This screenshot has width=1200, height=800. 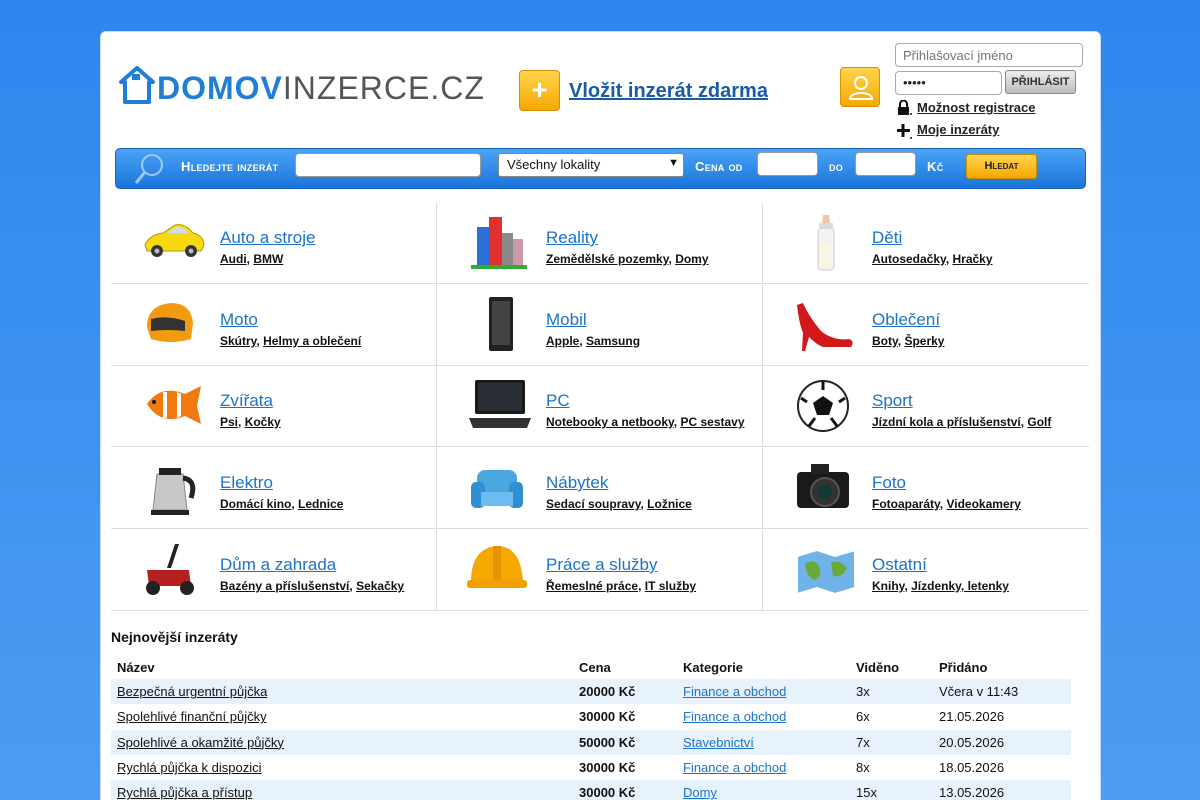 I want to click on category-link: Auto a stroje, so click(x=267, y=238).